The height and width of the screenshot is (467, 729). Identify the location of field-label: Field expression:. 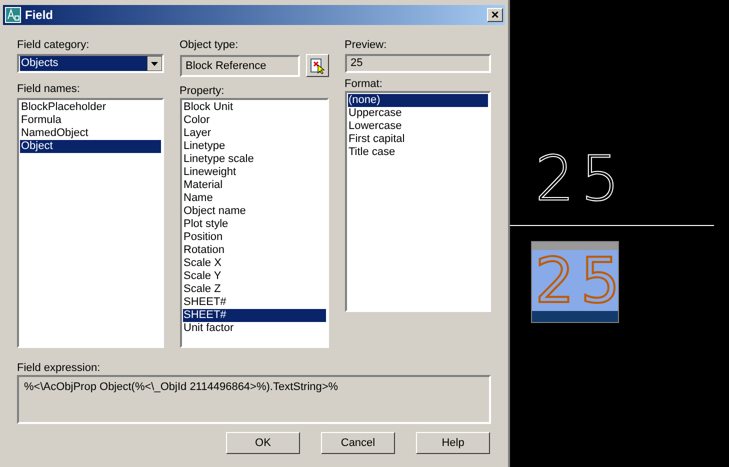
(59, 367).